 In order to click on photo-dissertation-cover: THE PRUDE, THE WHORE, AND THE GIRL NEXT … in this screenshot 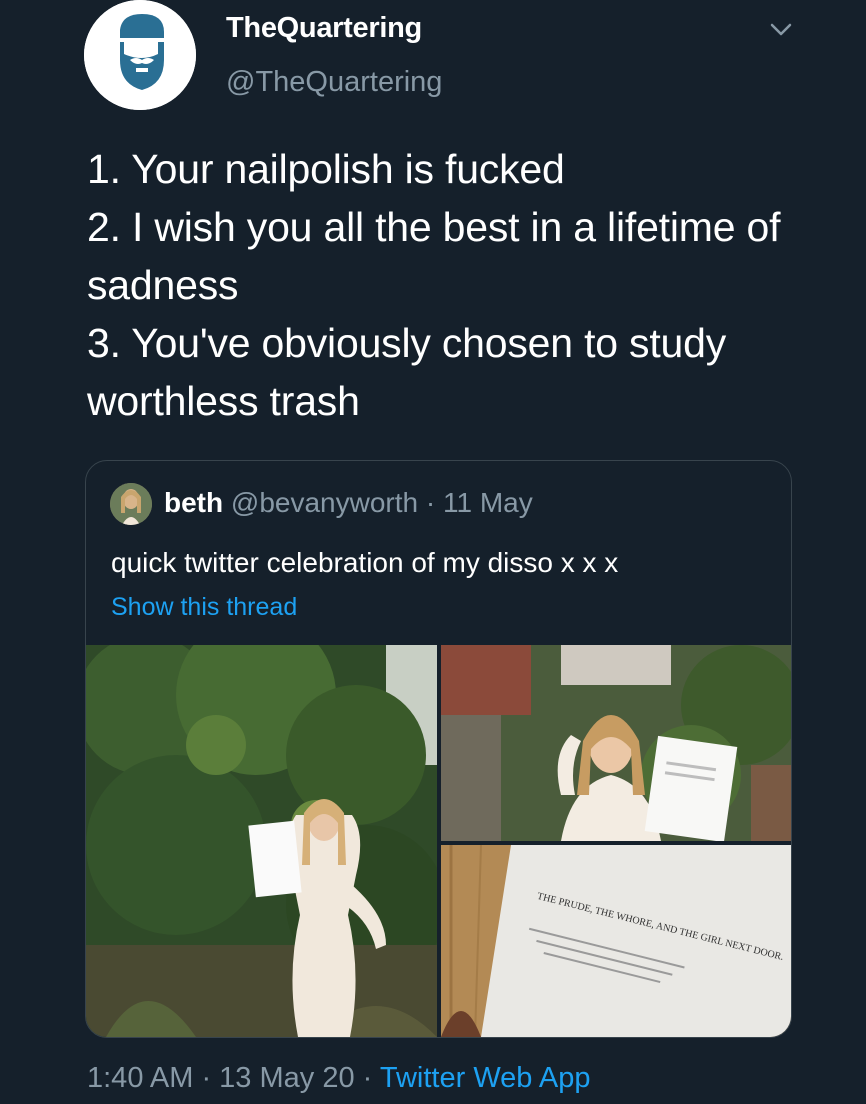, I will do `click(616, 941)`.